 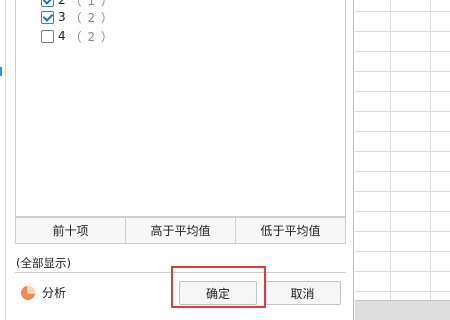 I want to click on item-label: 2, so click(x=62, y=3).